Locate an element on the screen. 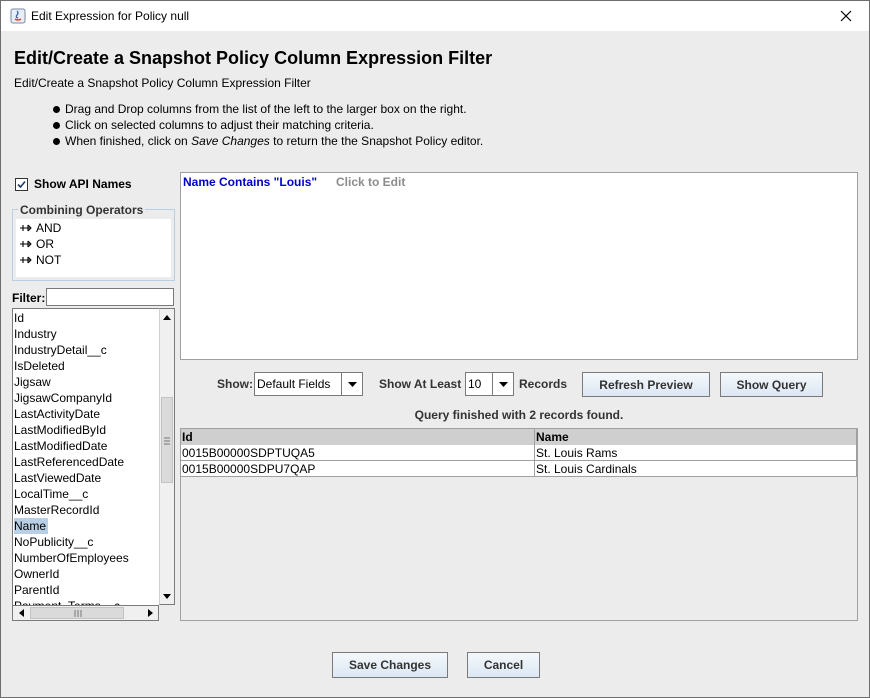 The height and width of the screenshot is (698, 870). list-item: IsDeleted is located at coordinates (39, 366).